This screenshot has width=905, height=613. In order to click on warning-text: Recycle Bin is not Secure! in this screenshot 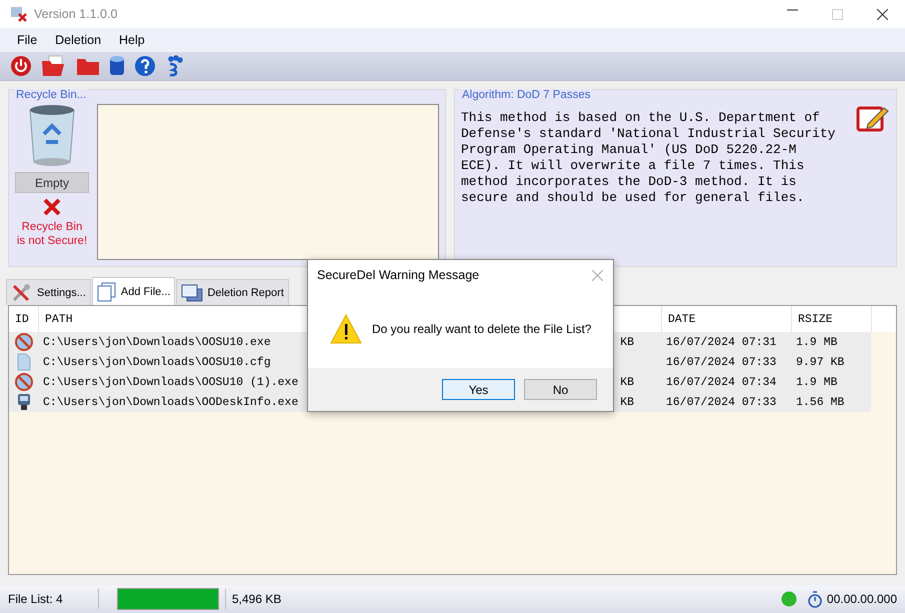, I will do `click(52, 235)`.